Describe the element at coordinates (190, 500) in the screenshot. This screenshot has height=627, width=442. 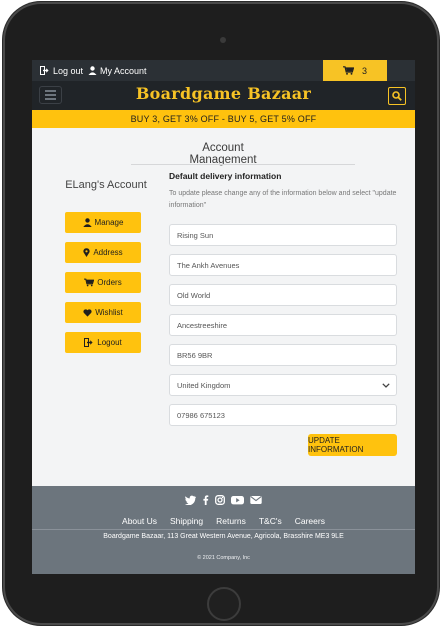
I see `twitter-icon` at that location.